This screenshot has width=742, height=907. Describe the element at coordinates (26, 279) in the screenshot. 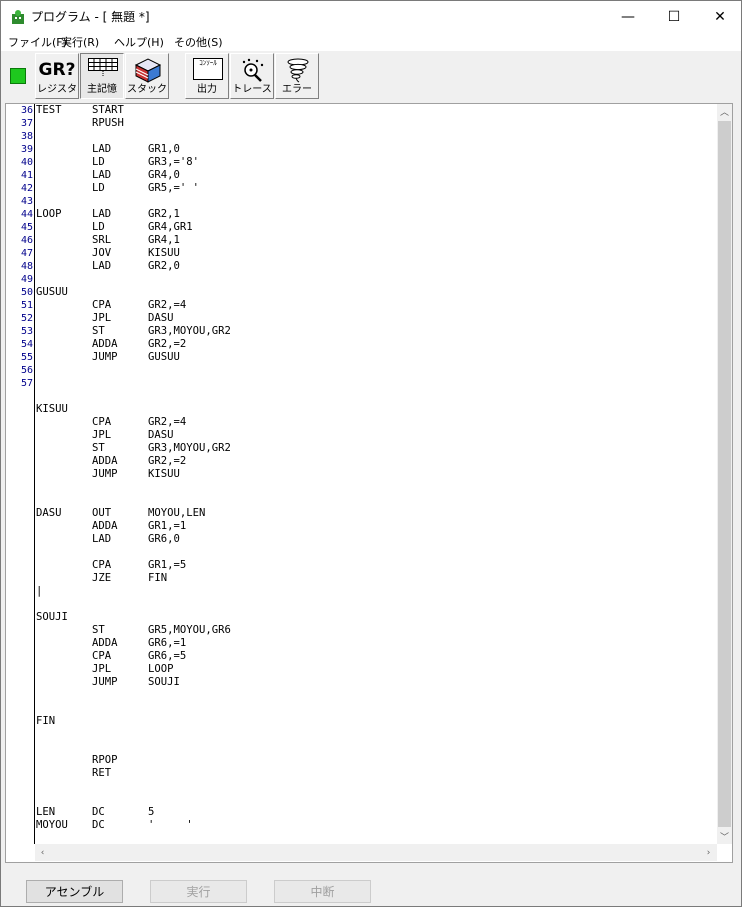

I see `line-number-text: 49` at that location.